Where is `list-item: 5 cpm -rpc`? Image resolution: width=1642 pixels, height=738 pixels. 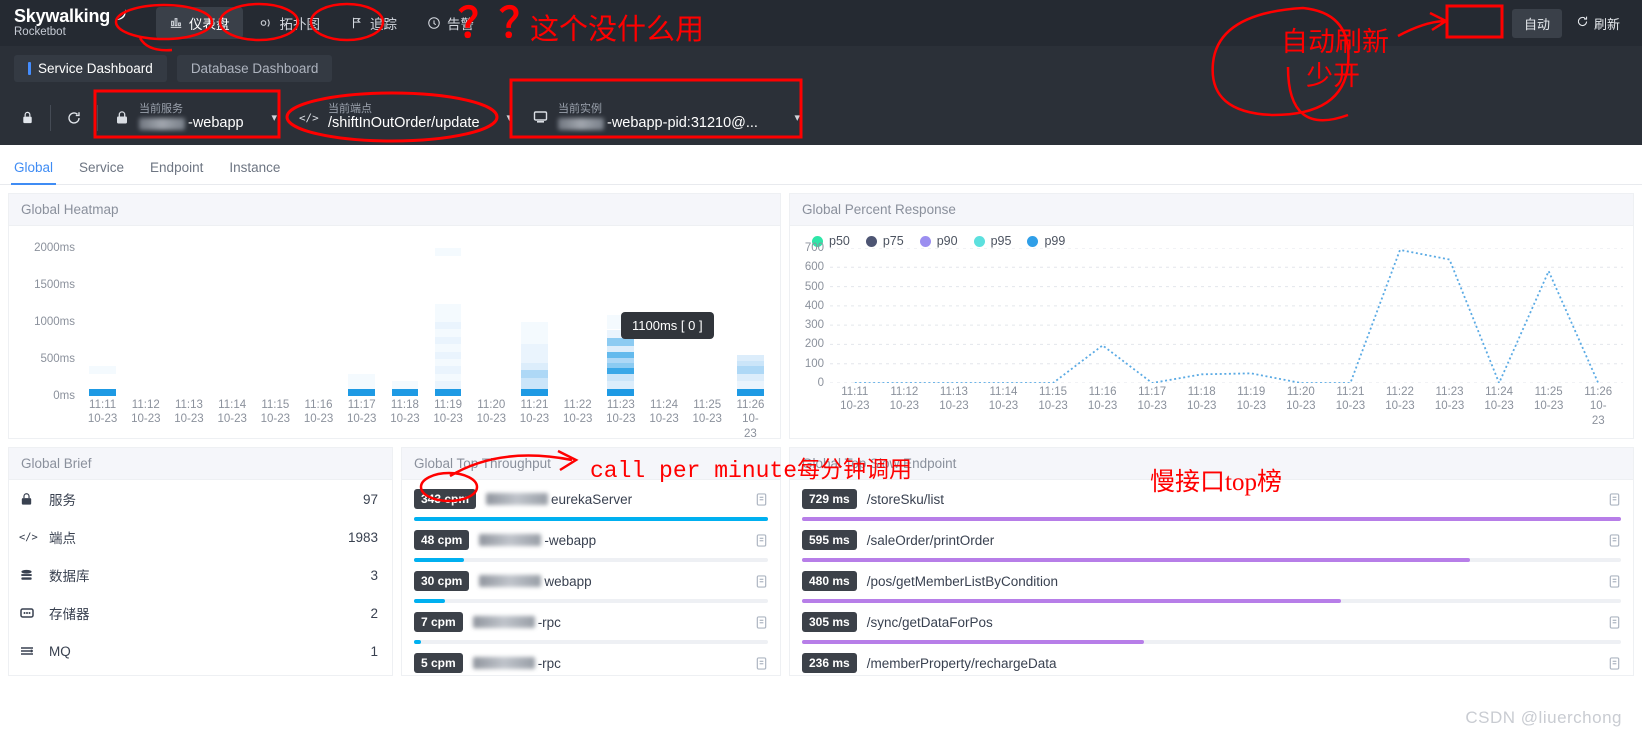 list-item: 5 cpm -rpc is located at coordinates (591, 659).